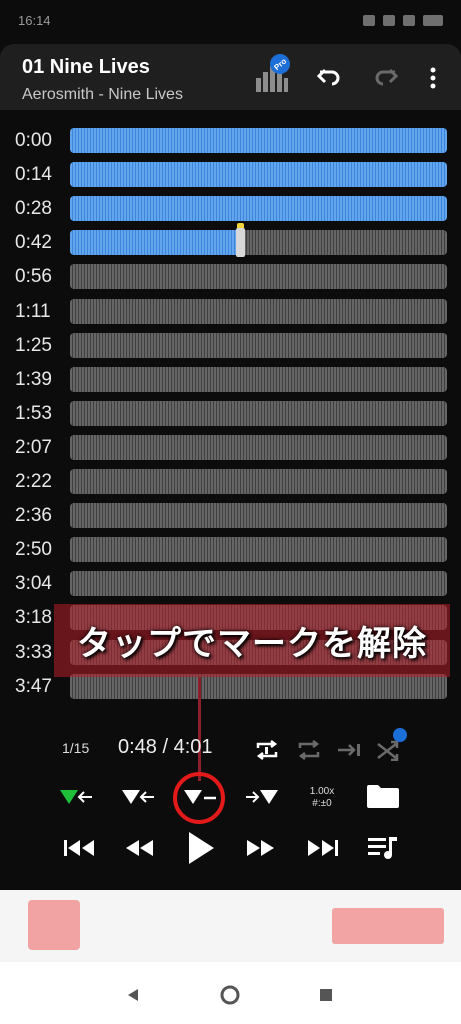  Describe the element at coordinates (230, 746) in the screenshot. I see `playback-info-row: 1/15 0:48 / 4:01` at that location.